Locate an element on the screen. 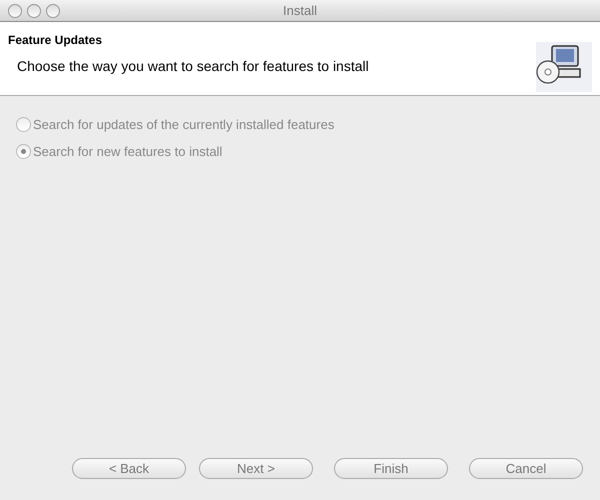 The width and height of the screenshot is (600, 500). option-label: Search for new features to install is located at coordinates (127, 151).